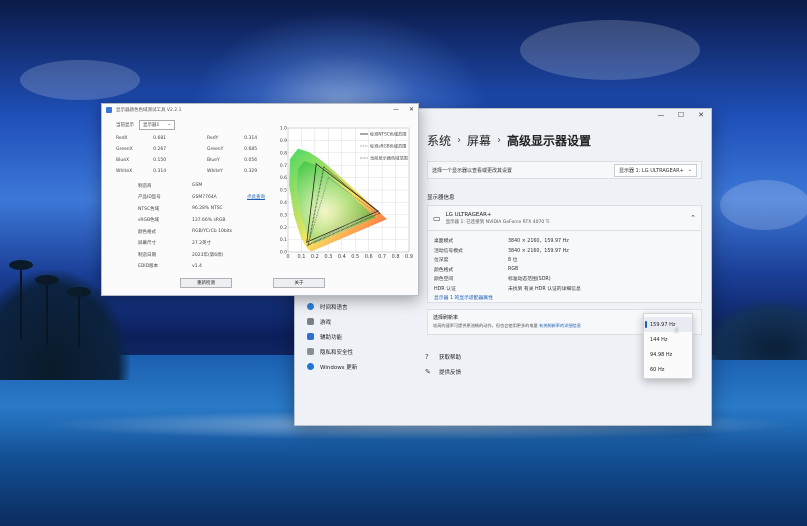  I want to click on coord-label: GreenX, so click(124, 149).